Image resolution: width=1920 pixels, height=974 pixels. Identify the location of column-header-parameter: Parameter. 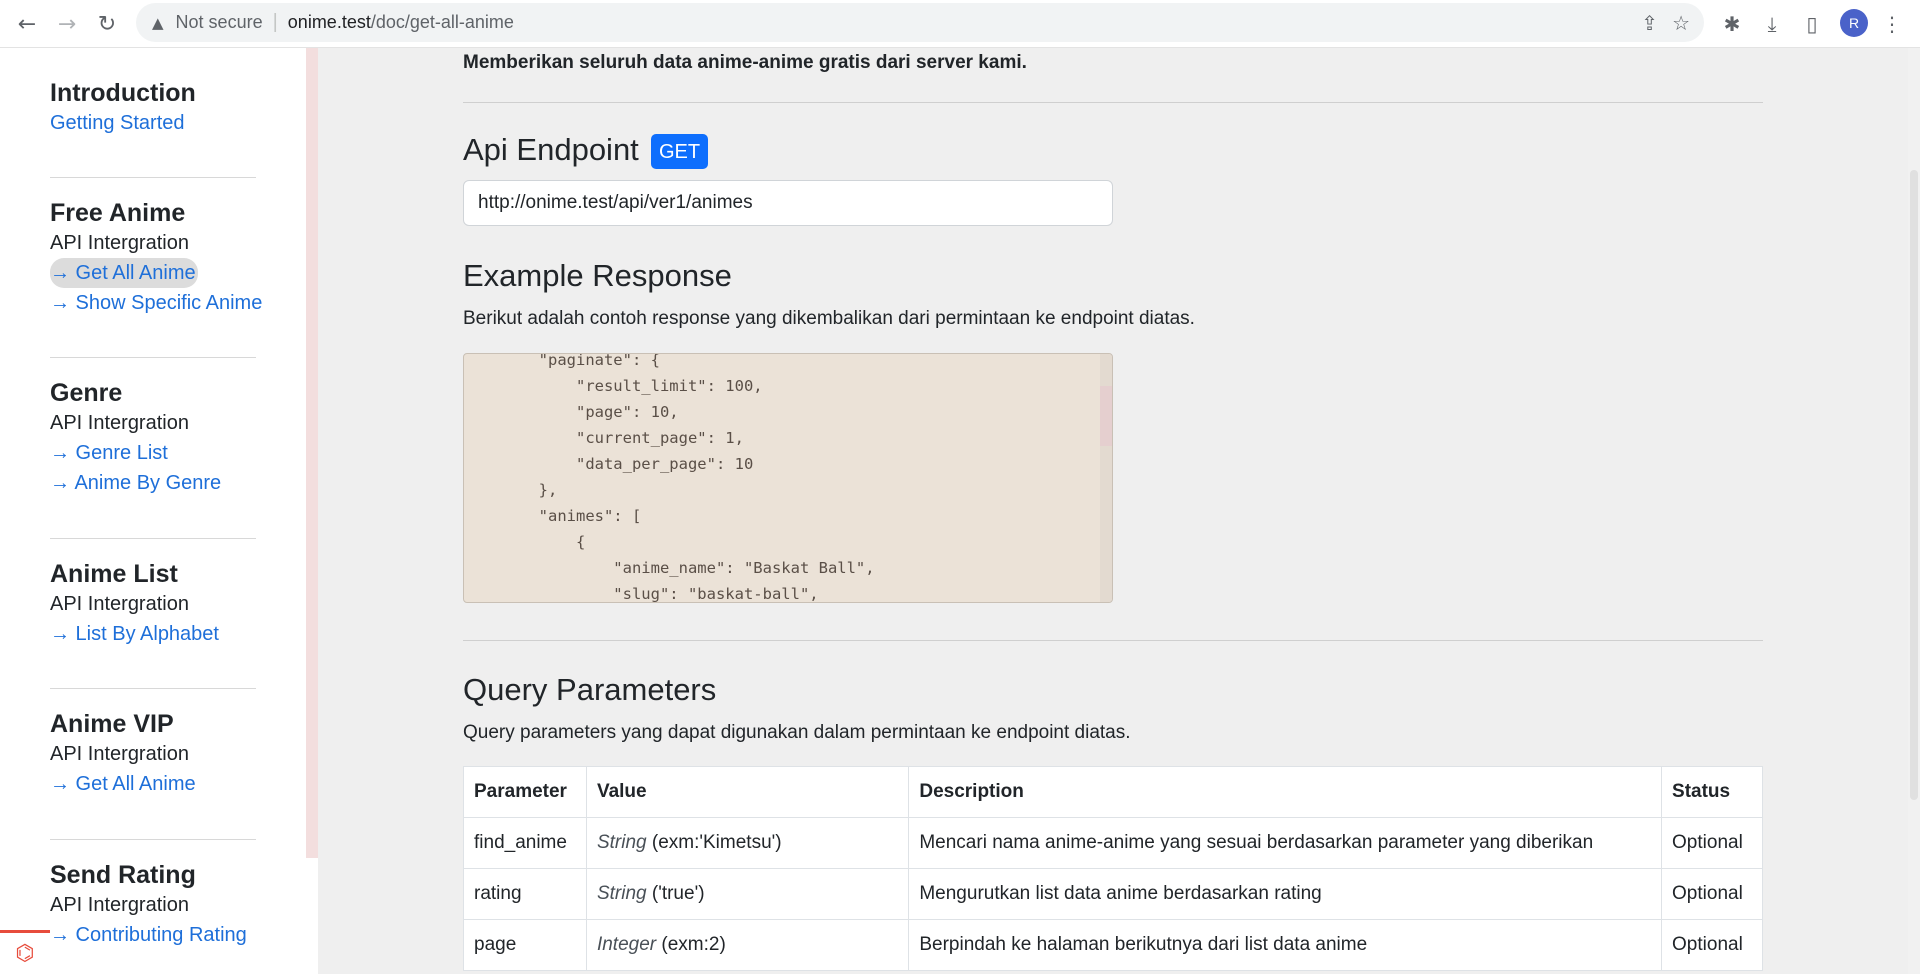
(525, 792).